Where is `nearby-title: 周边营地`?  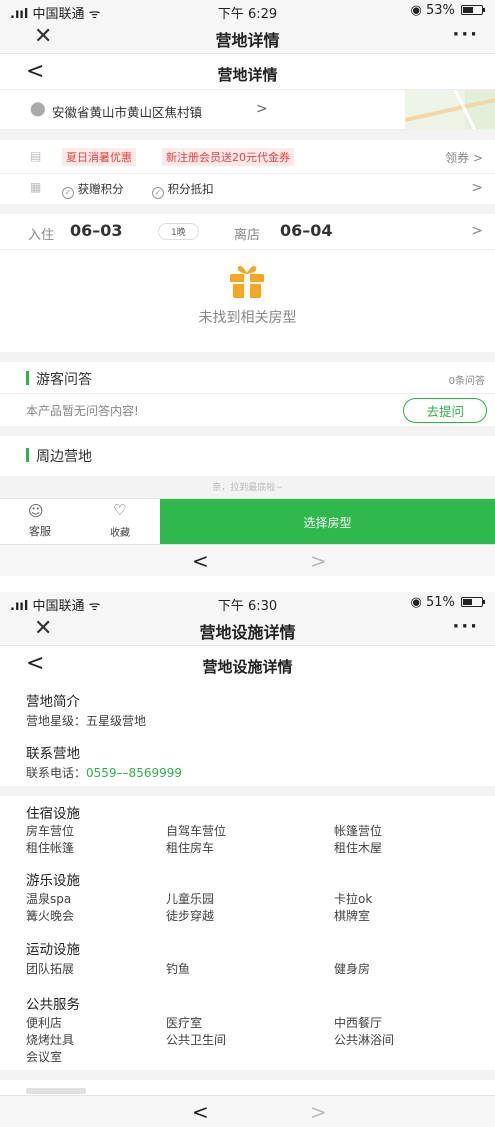
nearby-title: 周边营地 is located at coordinates (64, 457).